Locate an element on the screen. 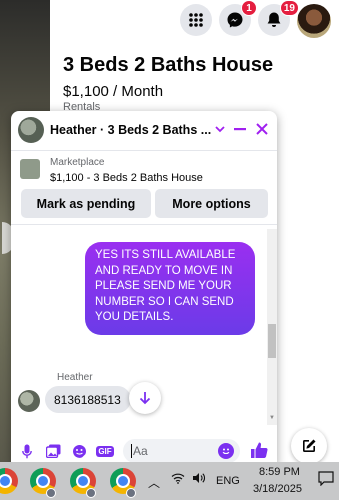 This screenshot has height=500, width=339. gif-button: GIF is located at coordinates (105, 451).